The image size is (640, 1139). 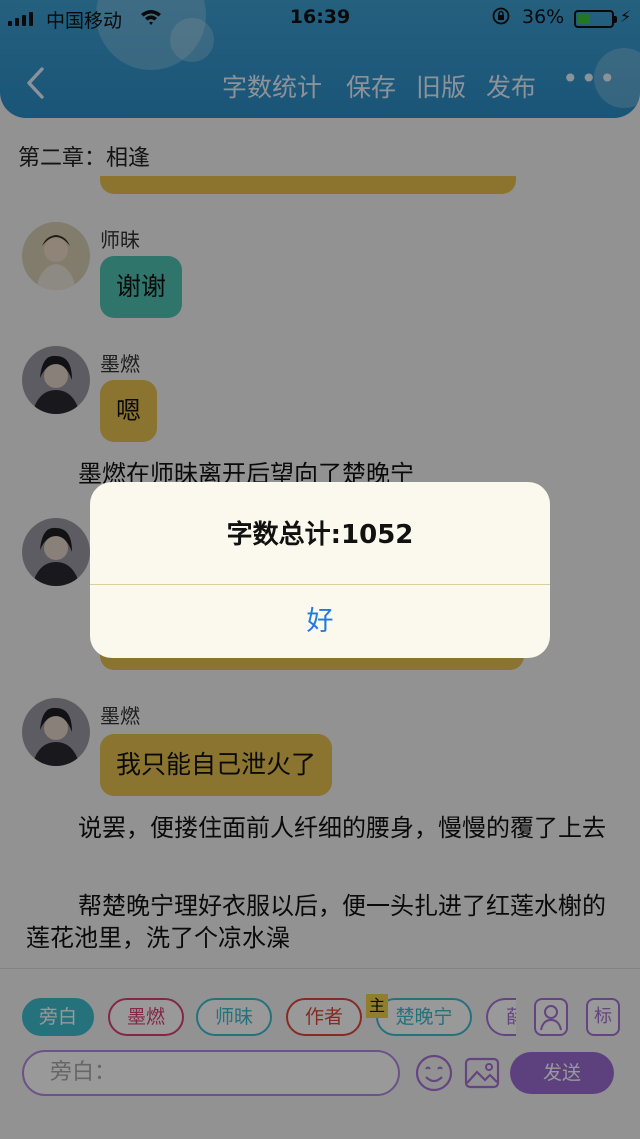 What do you see at coordinates (320, 535) in the screenshot?
I see `alert-title: 字数总计:1052` at bounding box center [320, 535].